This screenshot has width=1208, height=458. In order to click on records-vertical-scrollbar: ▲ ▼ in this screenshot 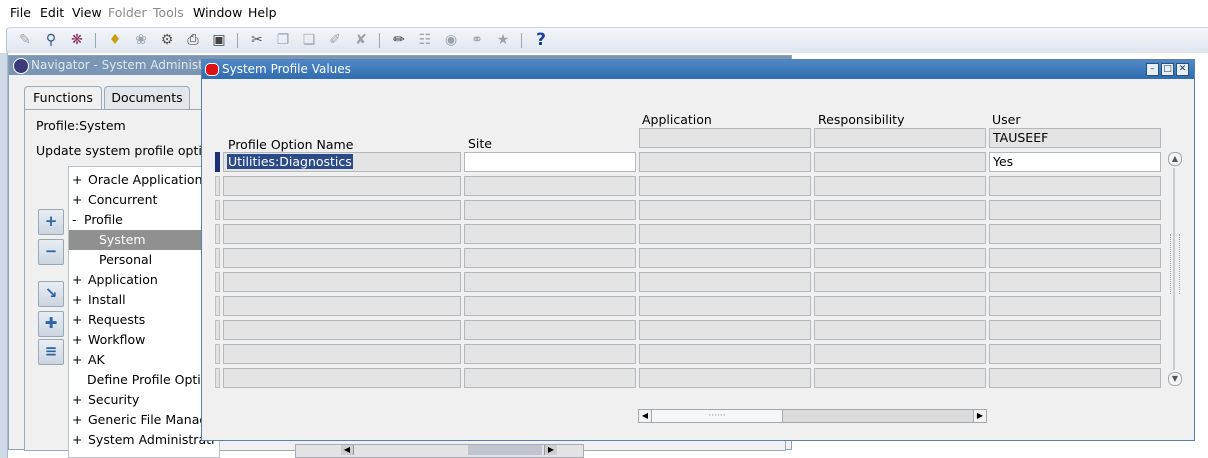, I will do `click(1174, 269)`.